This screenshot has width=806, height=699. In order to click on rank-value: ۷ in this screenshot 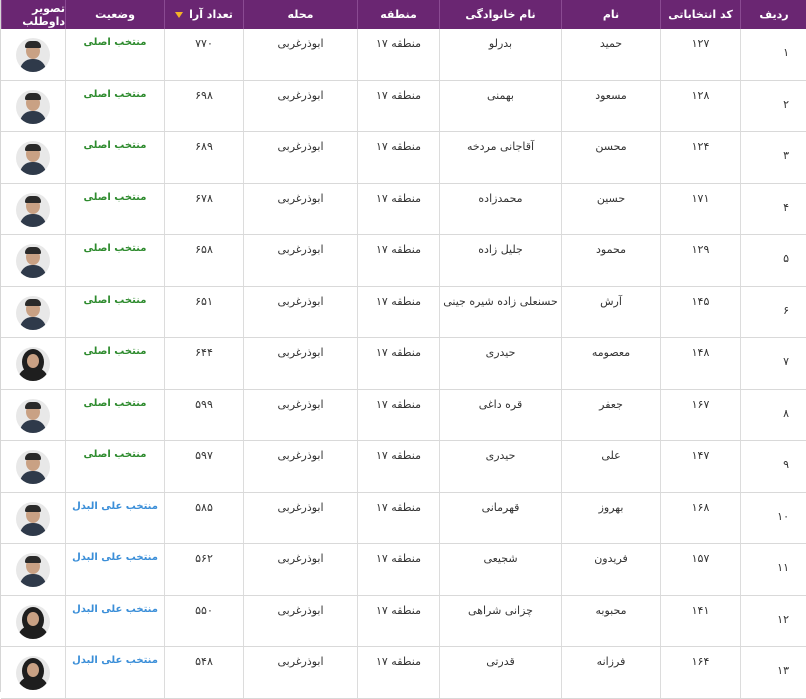, I will do `click(786, 361)`.